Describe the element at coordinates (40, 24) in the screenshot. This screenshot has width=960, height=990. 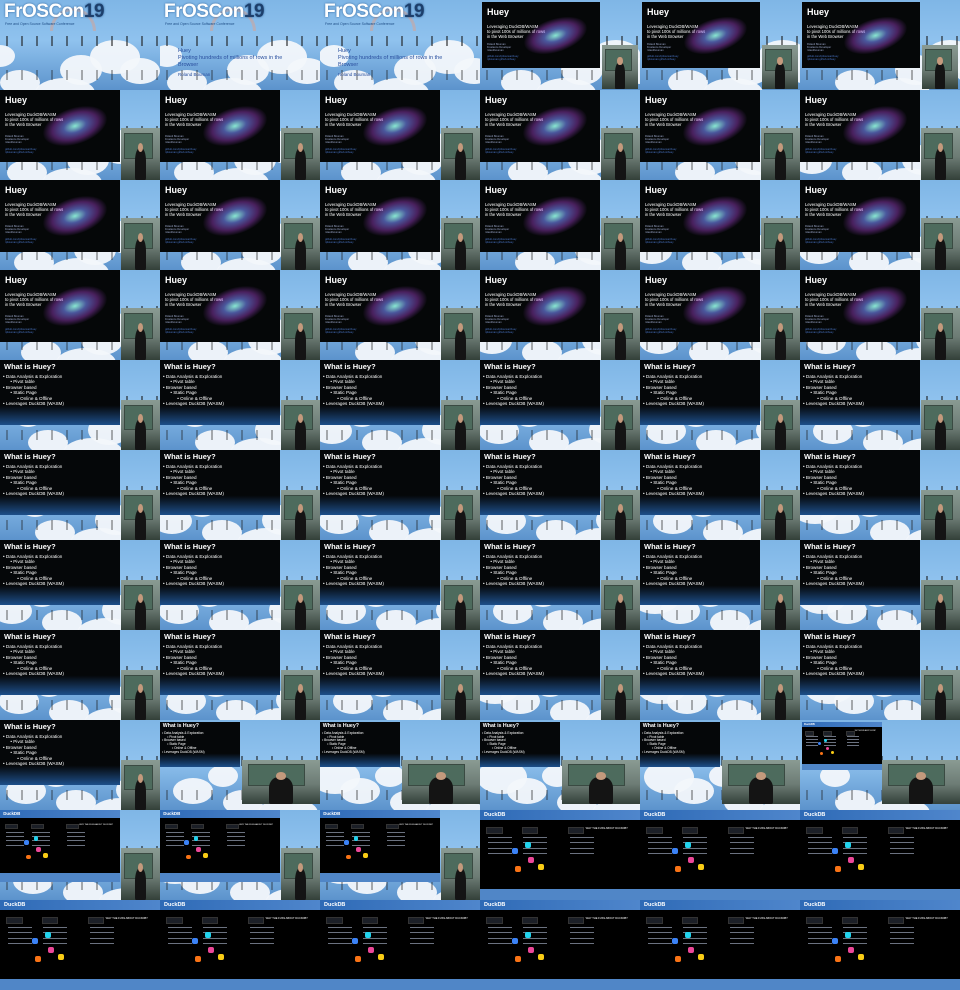
I see `tagline: Free and Open Source Software Conference` at that location.